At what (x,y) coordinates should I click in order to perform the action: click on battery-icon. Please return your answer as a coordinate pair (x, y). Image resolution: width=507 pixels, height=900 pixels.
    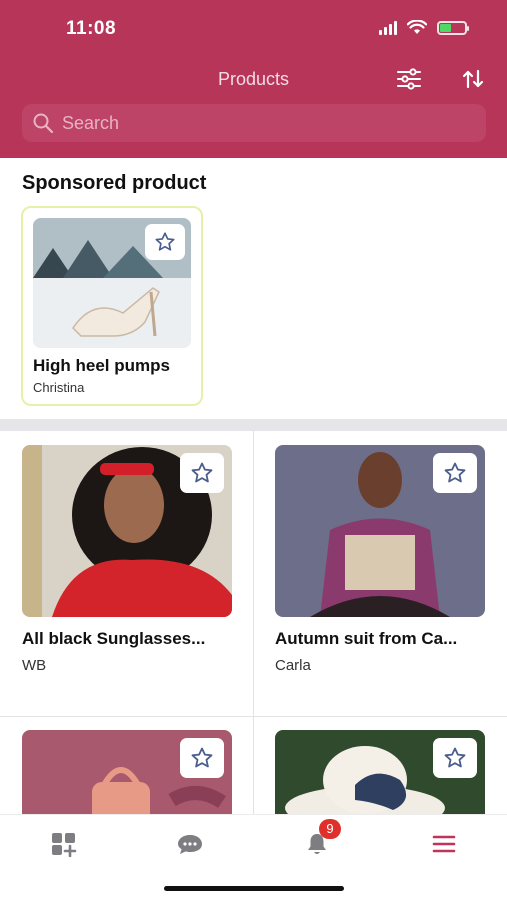
    Looking at the image, I should click on (453, 27).